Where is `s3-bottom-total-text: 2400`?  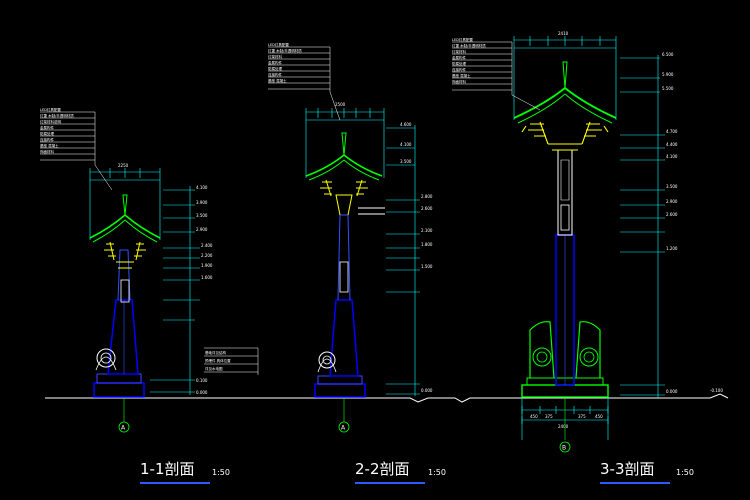
s3-bottom-total-text: 2400 is located at coordinates (563, 426).